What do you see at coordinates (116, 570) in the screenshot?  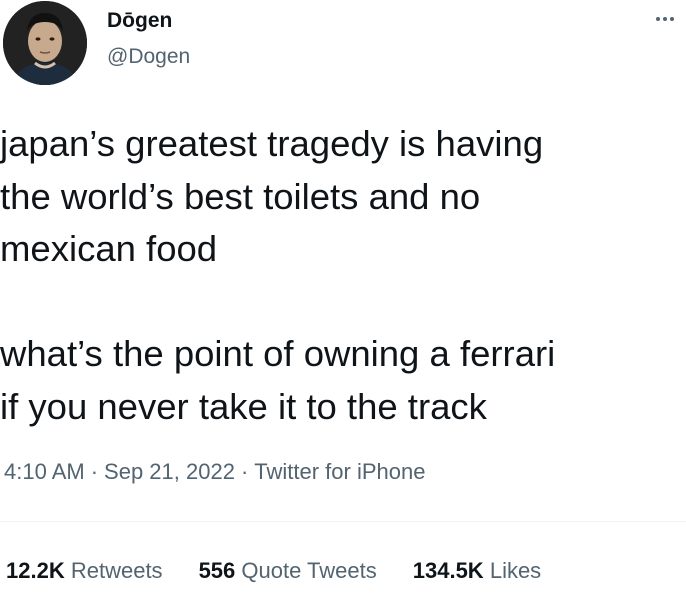 I see `retweets-label: Retweets` at bounding box center [116, 570].